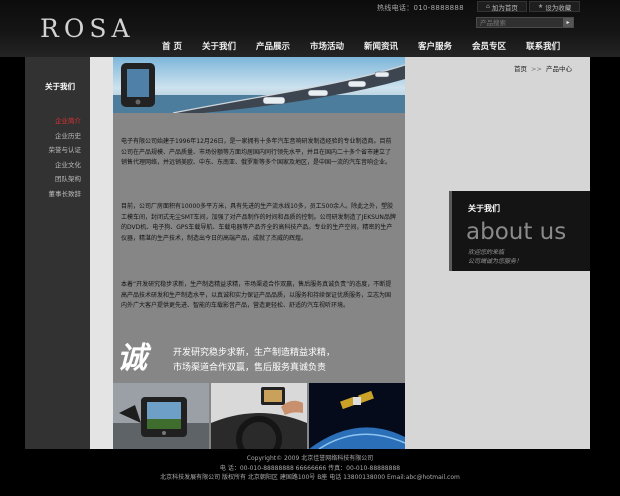 The image size is (620, 496). I want to click on car-dashboard-photo, so click(259, 416).